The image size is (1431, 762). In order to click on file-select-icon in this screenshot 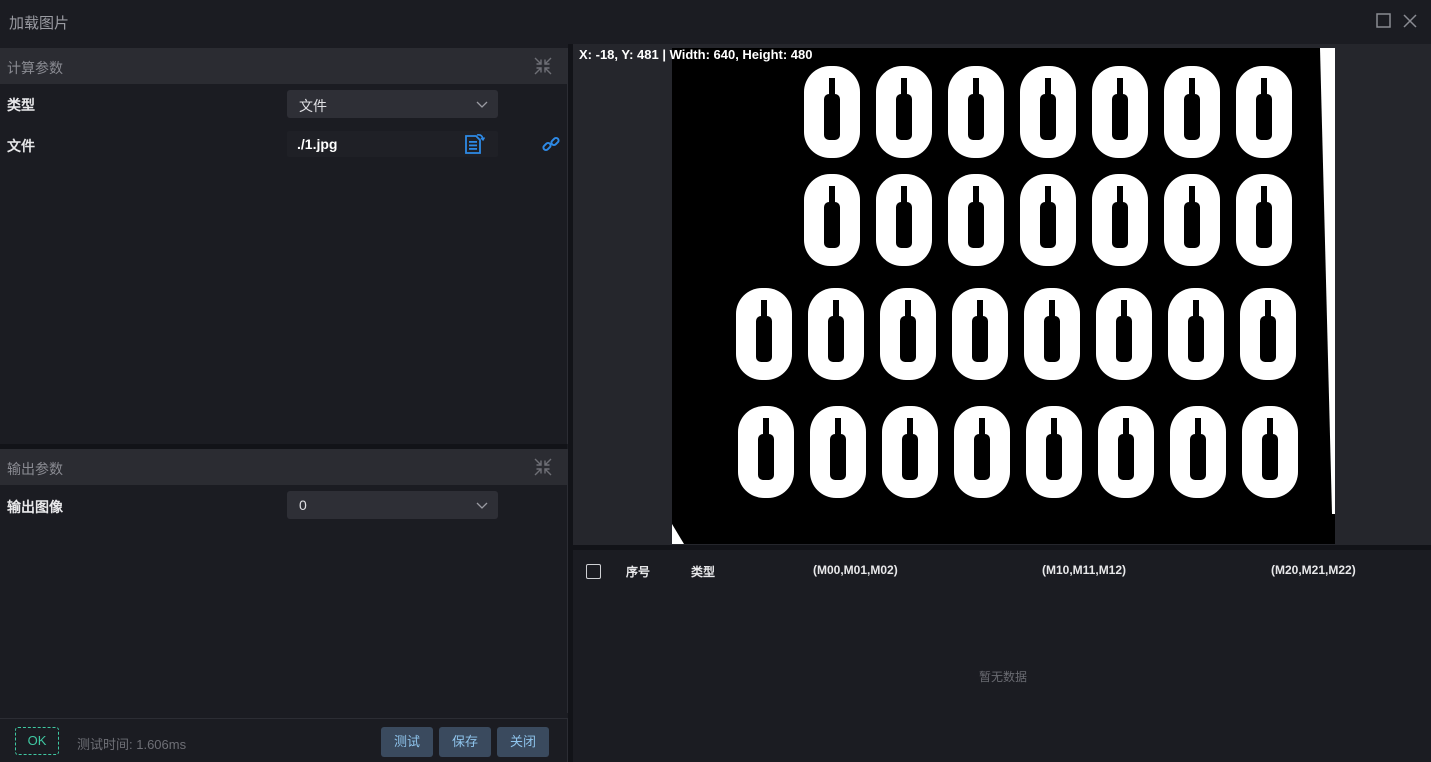, I will do `click(474, 144)`.